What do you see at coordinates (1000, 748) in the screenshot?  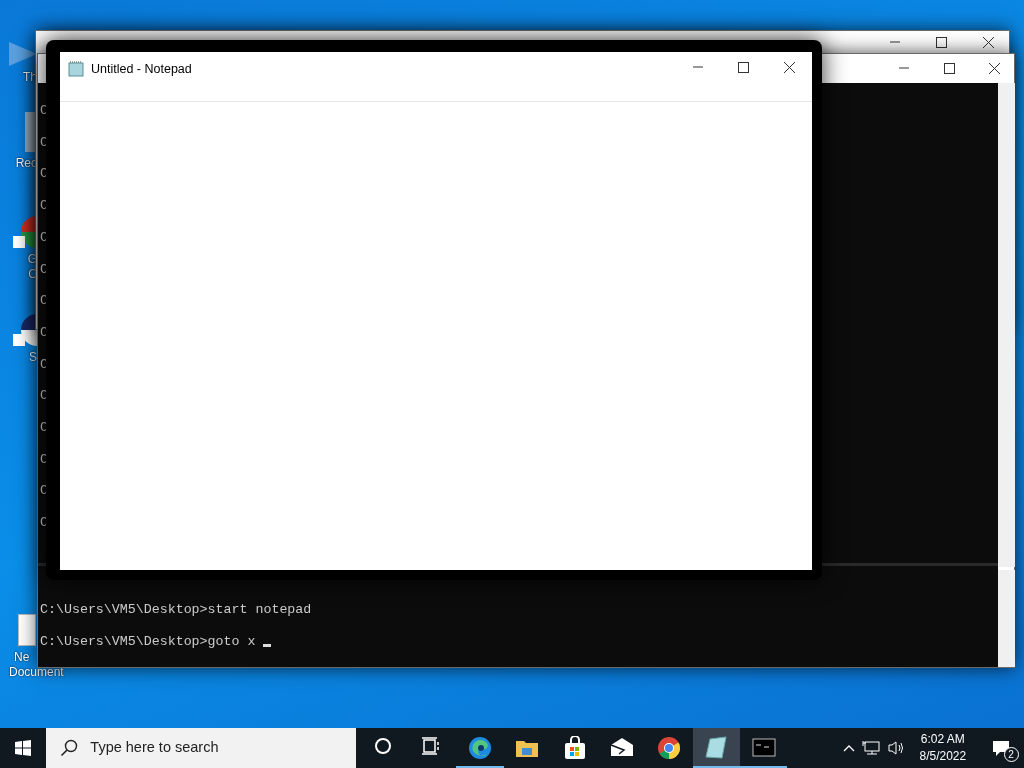 I see `notifications-button: 2` at bounding box center [1000, 748].